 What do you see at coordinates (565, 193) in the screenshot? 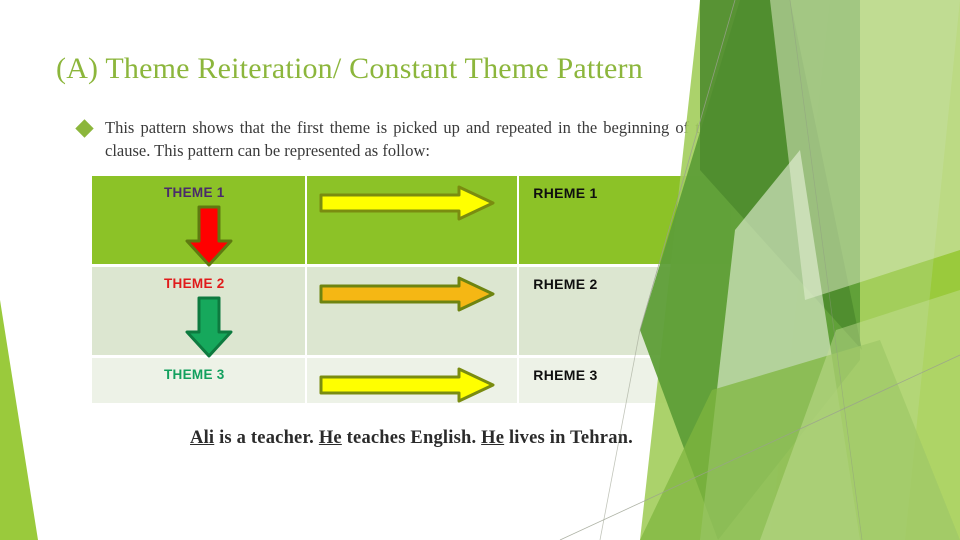
I see `rheme-label-1: RHEME 1` at bounding box center [565, 193].